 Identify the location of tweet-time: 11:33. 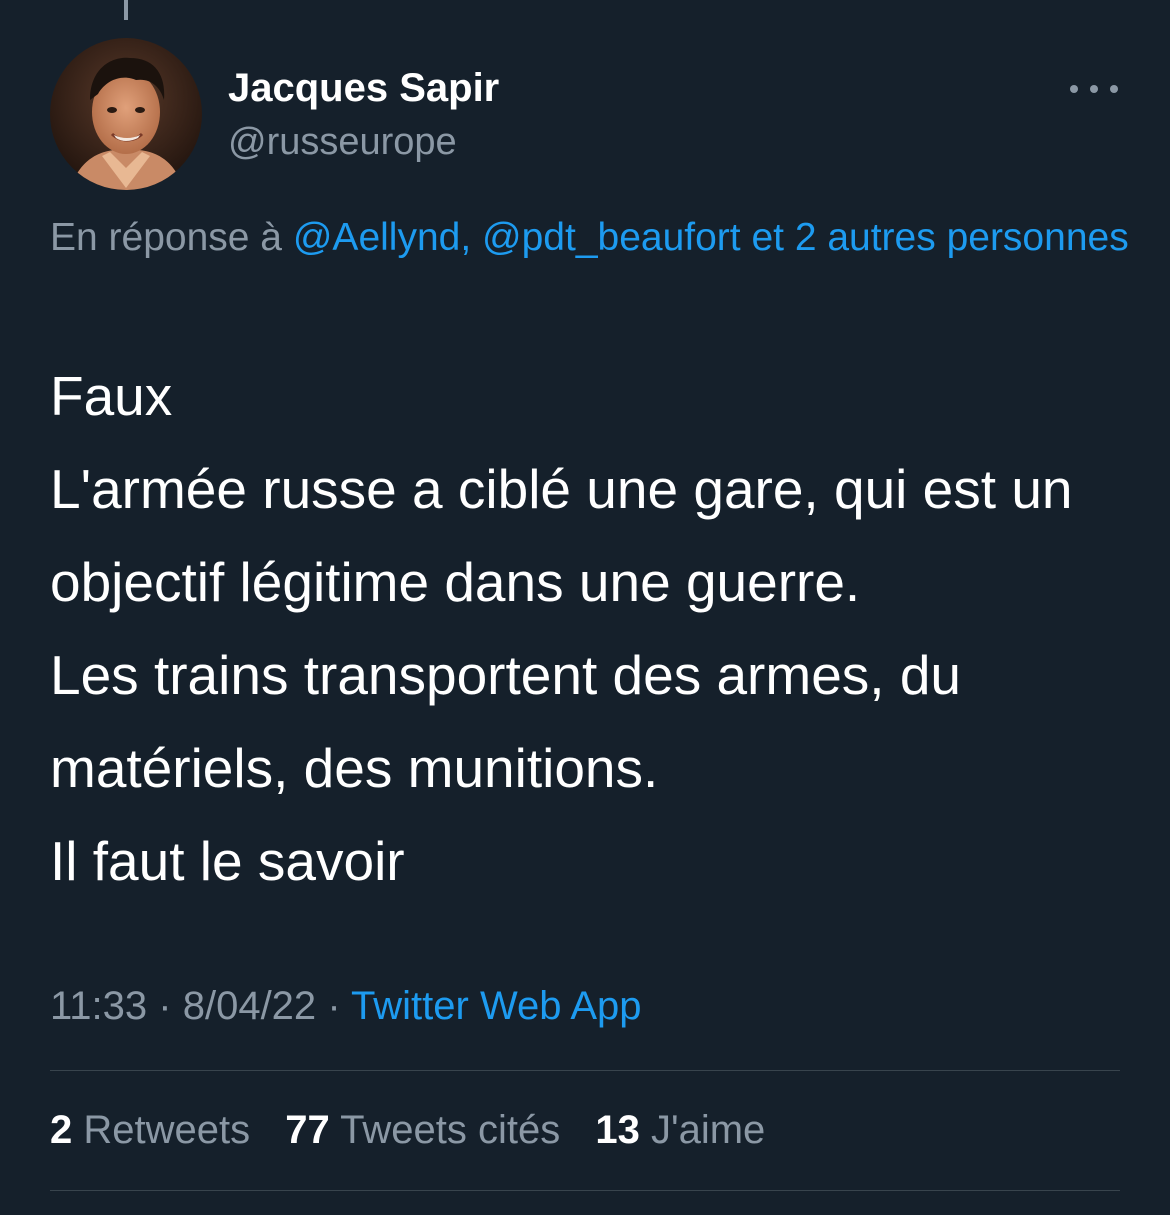
(98, 1006).